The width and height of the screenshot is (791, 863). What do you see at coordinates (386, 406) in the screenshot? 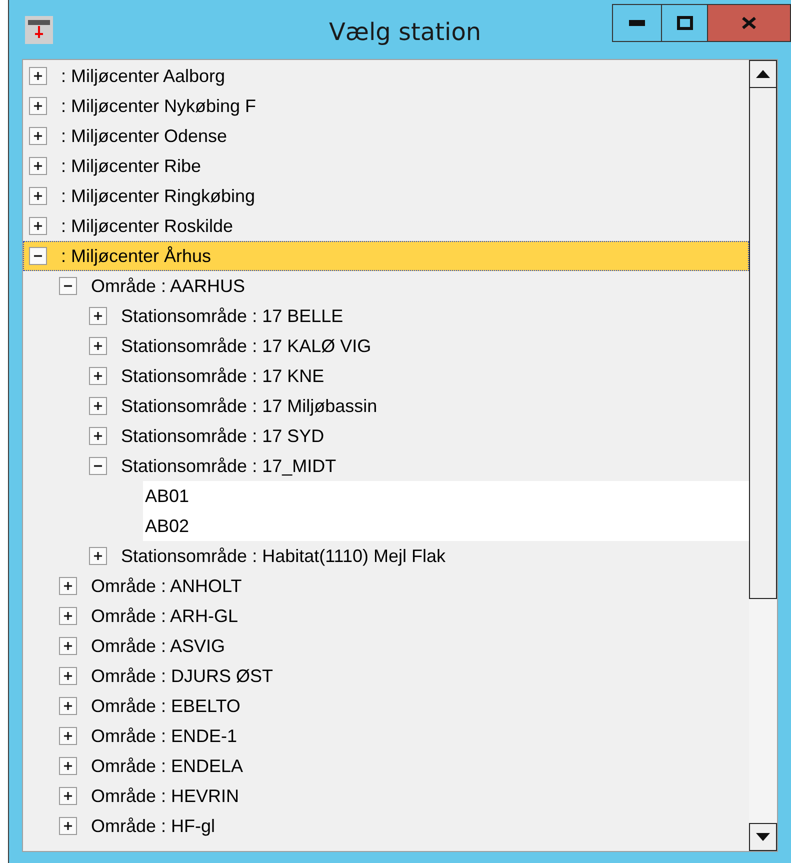
I see `tree-item: Stationsområde : 17 Miljøbassin` at bounding box center [386, 406].